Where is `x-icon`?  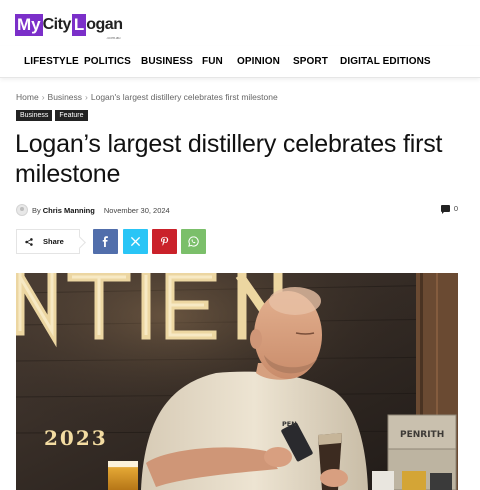
x-icon is located at coordinates (135, 241).